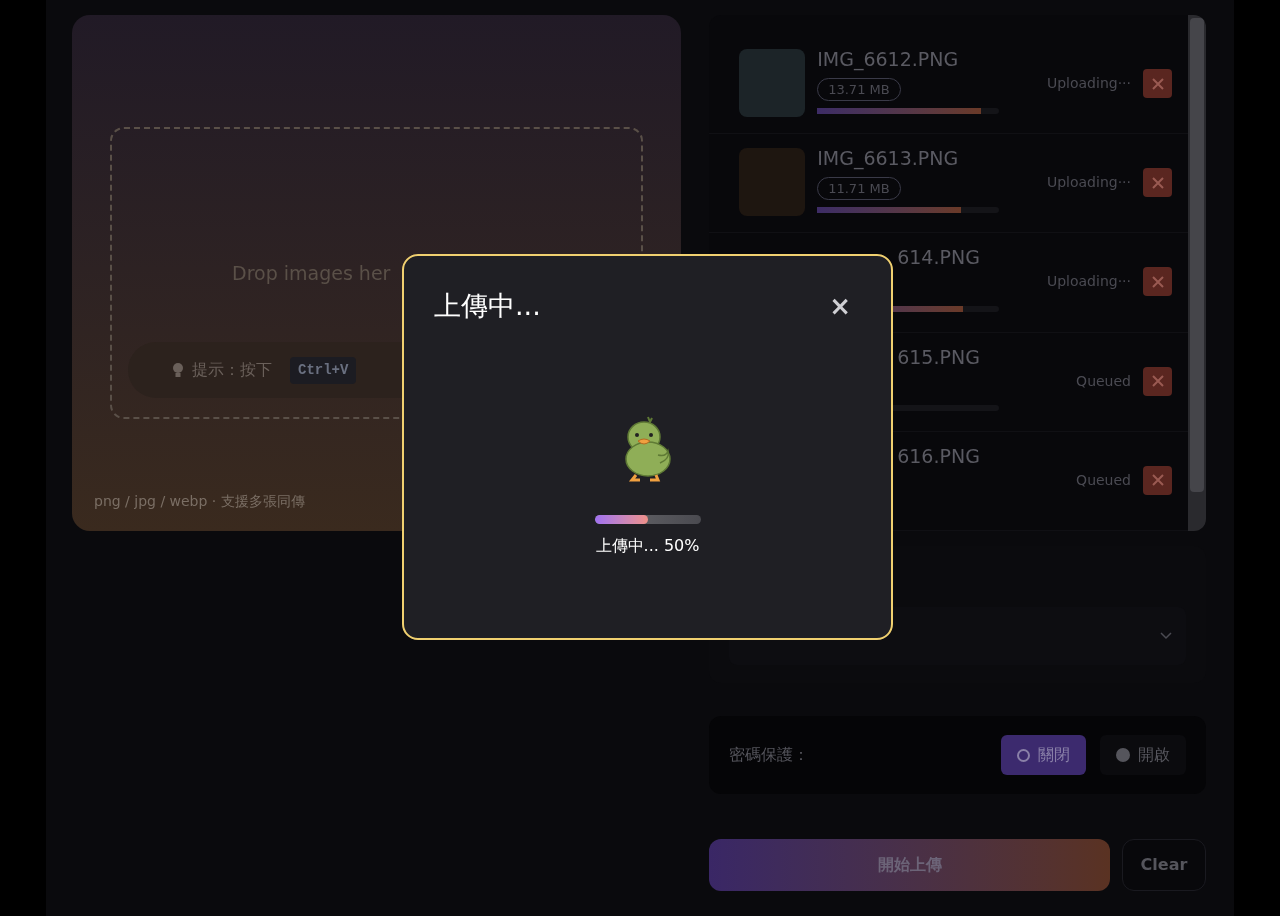 This screenshot has height=916, width=1280. What do you see at coordinates (1123, 755) in the screenshot?
I see `radio-filled-icon` at bounding box center [1123, 755].